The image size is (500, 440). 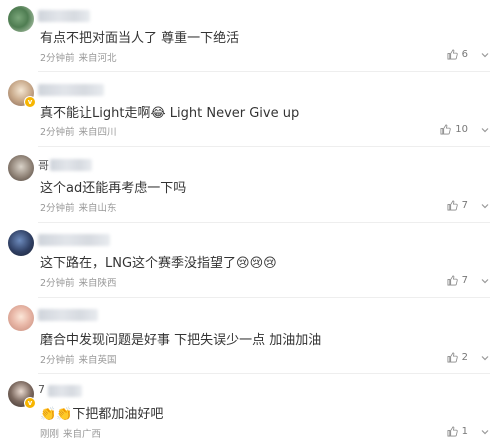 I want to click on username-first-char: 哥, so click(x=43, y=165).